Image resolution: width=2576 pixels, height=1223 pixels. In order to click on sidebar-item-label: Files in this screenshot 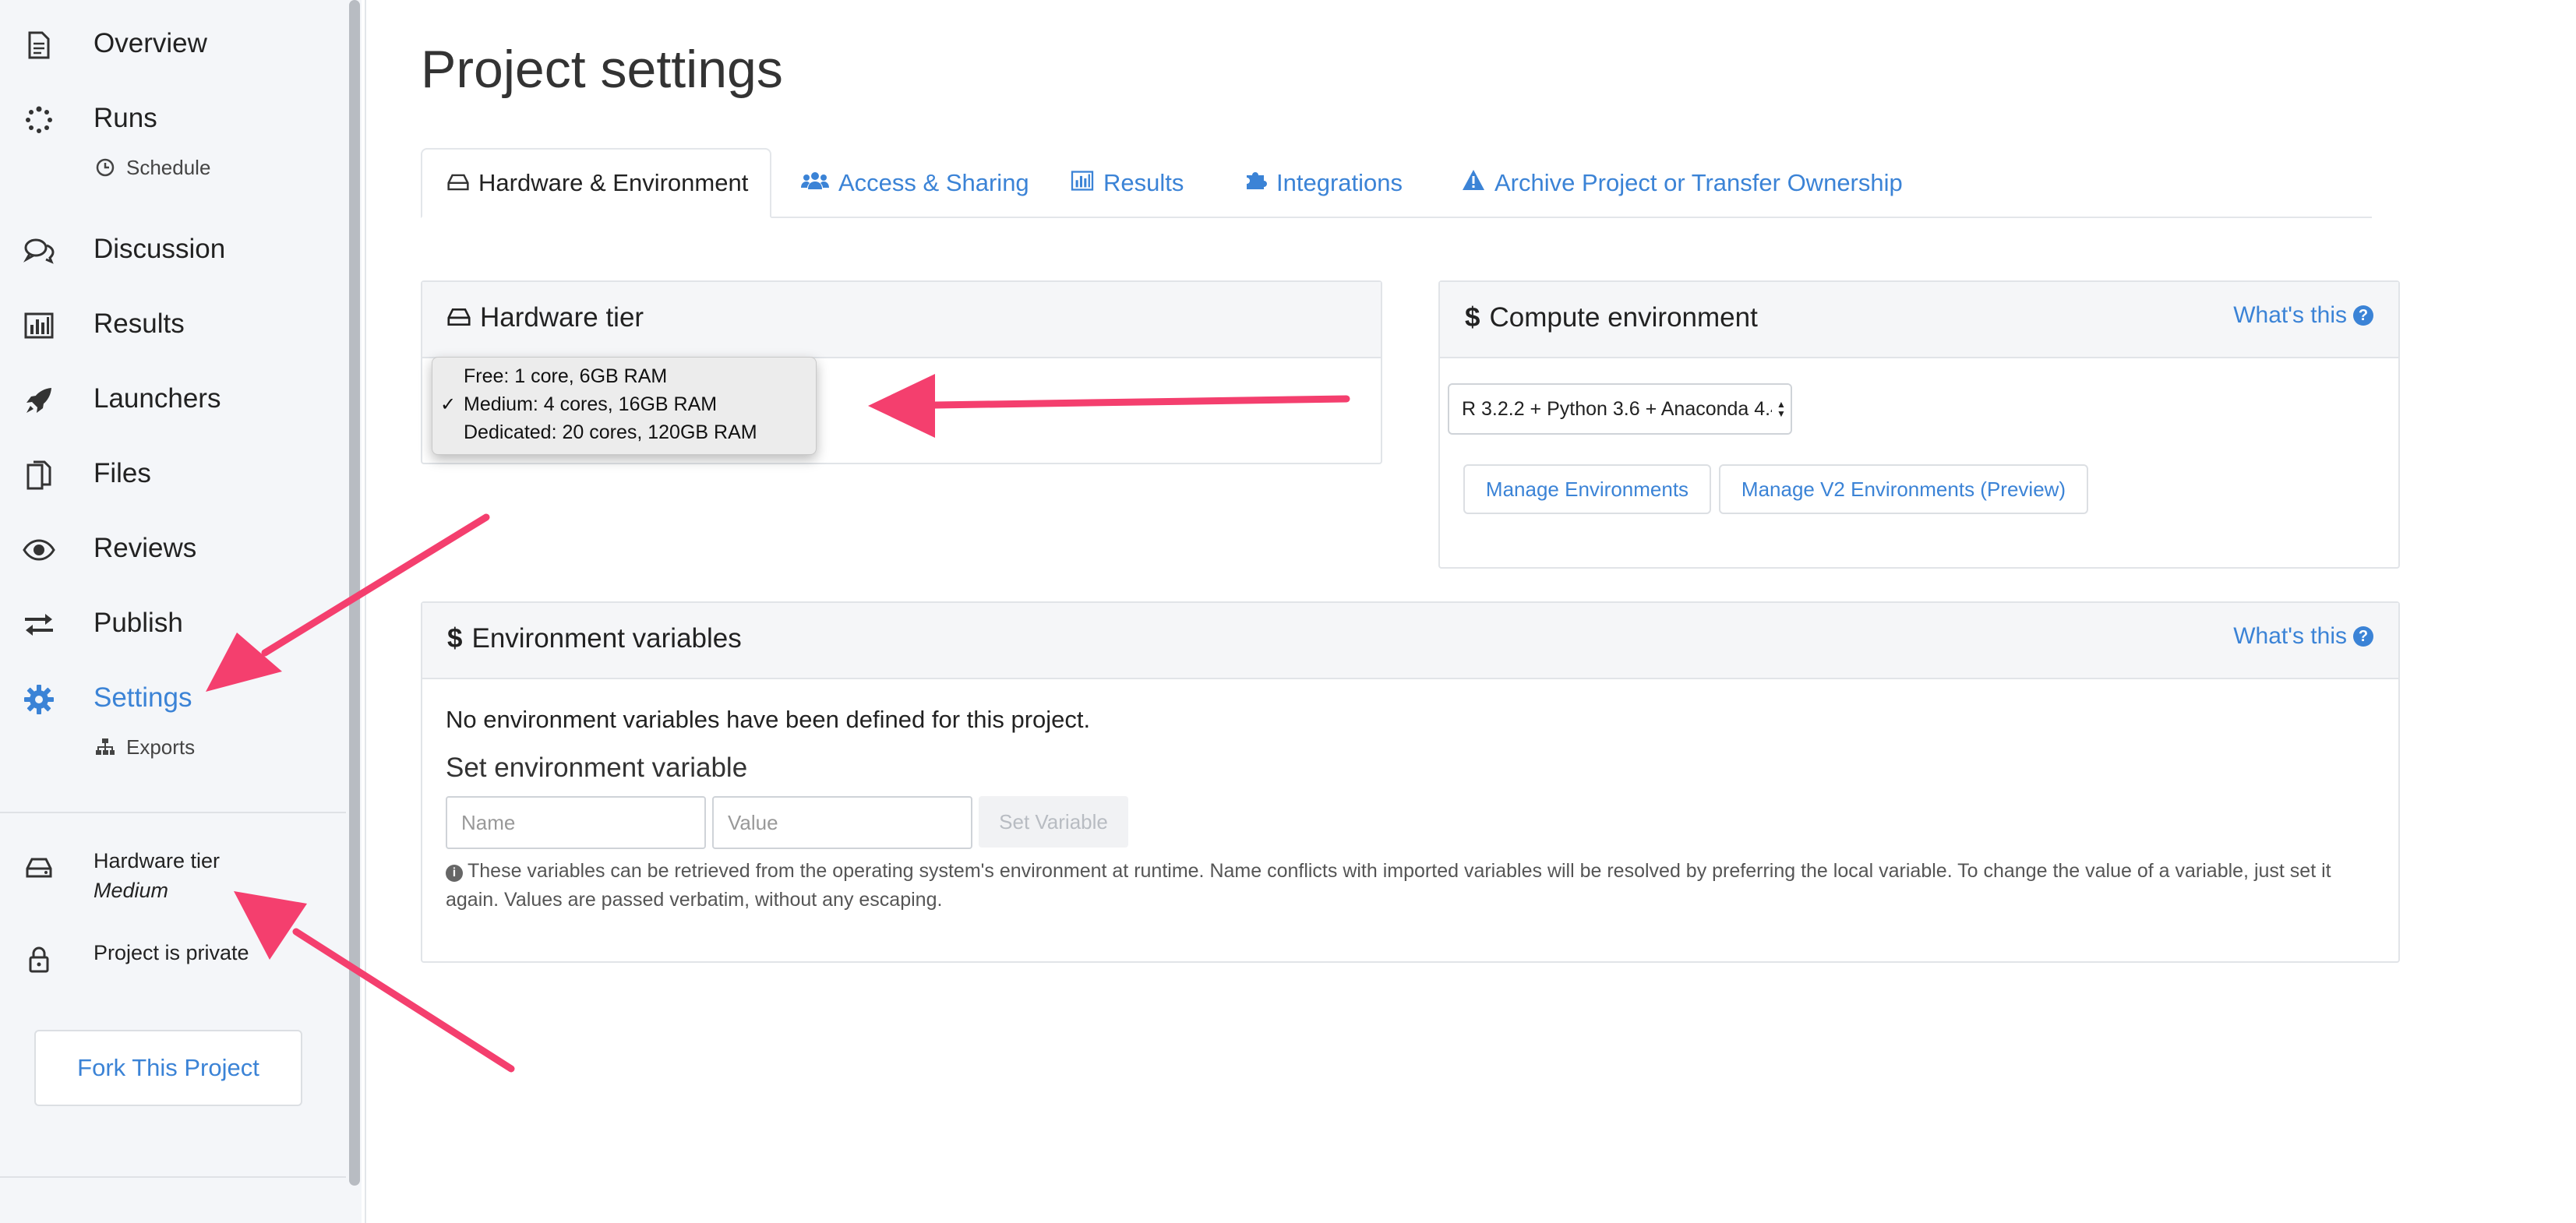, I will do `click(122, 473)`.